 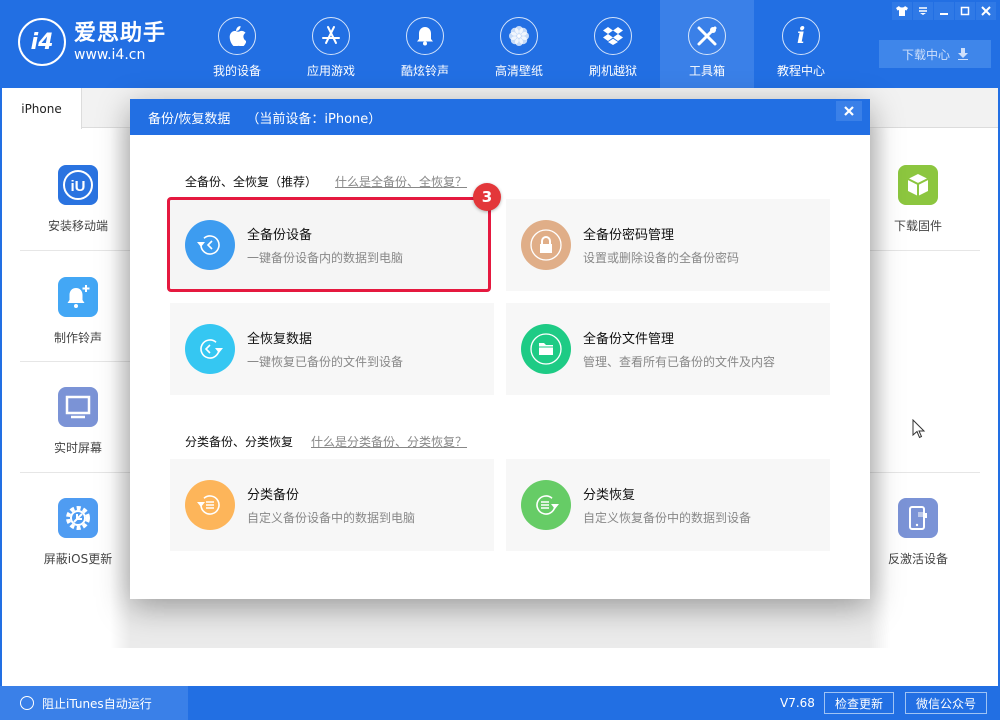 What do you see at coordinates (667, 518) in the screenshot?
I see `card-desc: 自定义恢复备份中的数据到设备` at bounding box center [667, 518].